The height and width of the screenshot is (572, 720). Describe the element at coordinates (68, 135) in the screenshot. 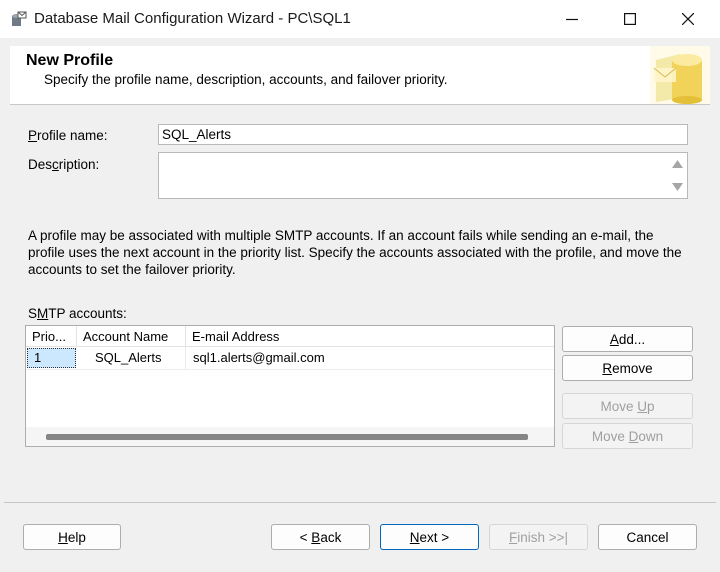

I see `profile-name-label: Profile name:` at that location.